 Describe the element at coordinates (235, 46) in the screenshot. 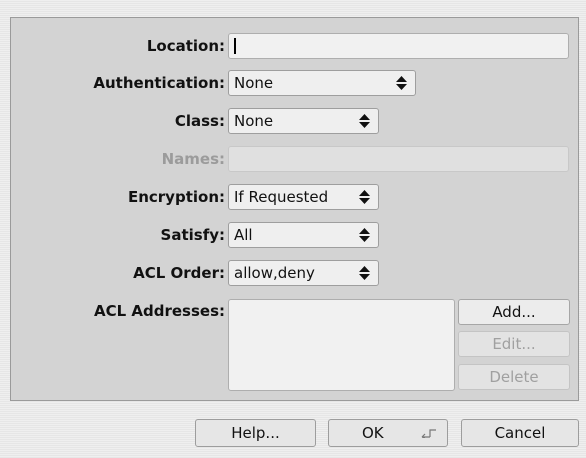

I see `text-cursor` at that location.